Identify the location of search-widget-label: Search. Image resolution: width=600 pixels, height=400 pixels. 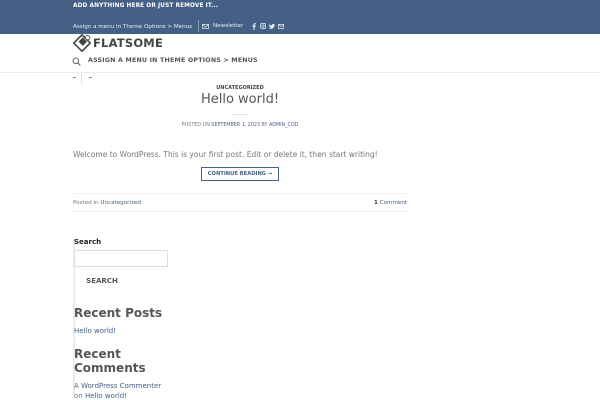
(88, 242).